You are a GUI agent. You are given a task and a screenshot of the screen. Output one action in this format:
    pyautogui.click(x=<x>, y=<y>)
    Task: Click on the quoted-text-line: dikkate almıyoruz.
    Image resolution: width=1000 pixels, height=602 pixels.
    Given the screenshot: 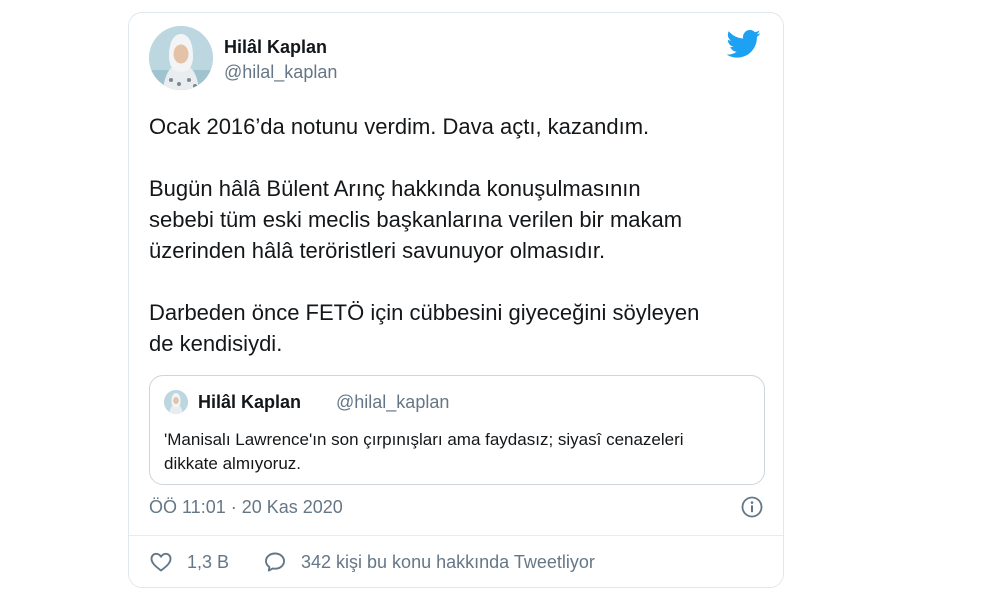 What is the action you would take?
    pyautogui.click(x=232, y=463)
    